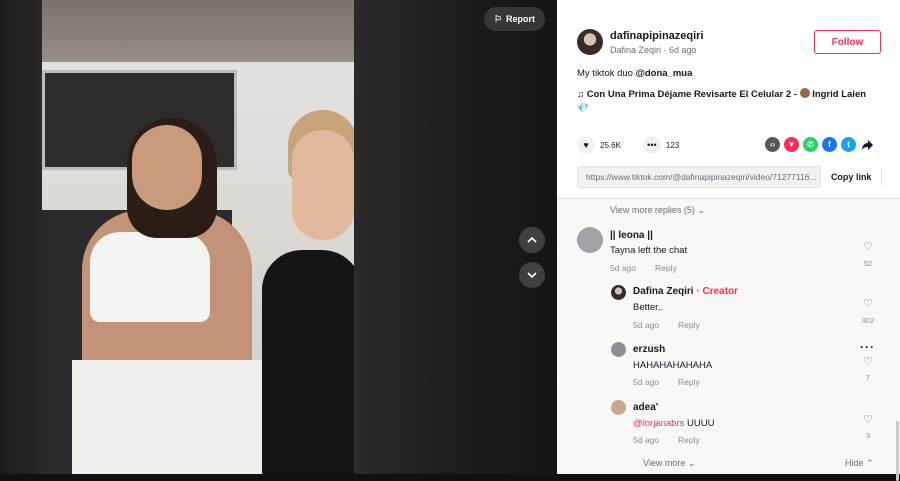  Describe the element at coordinates (652, 210) in the screenshot. I see `view-more-replies-label: View more replies (5)` at that location.